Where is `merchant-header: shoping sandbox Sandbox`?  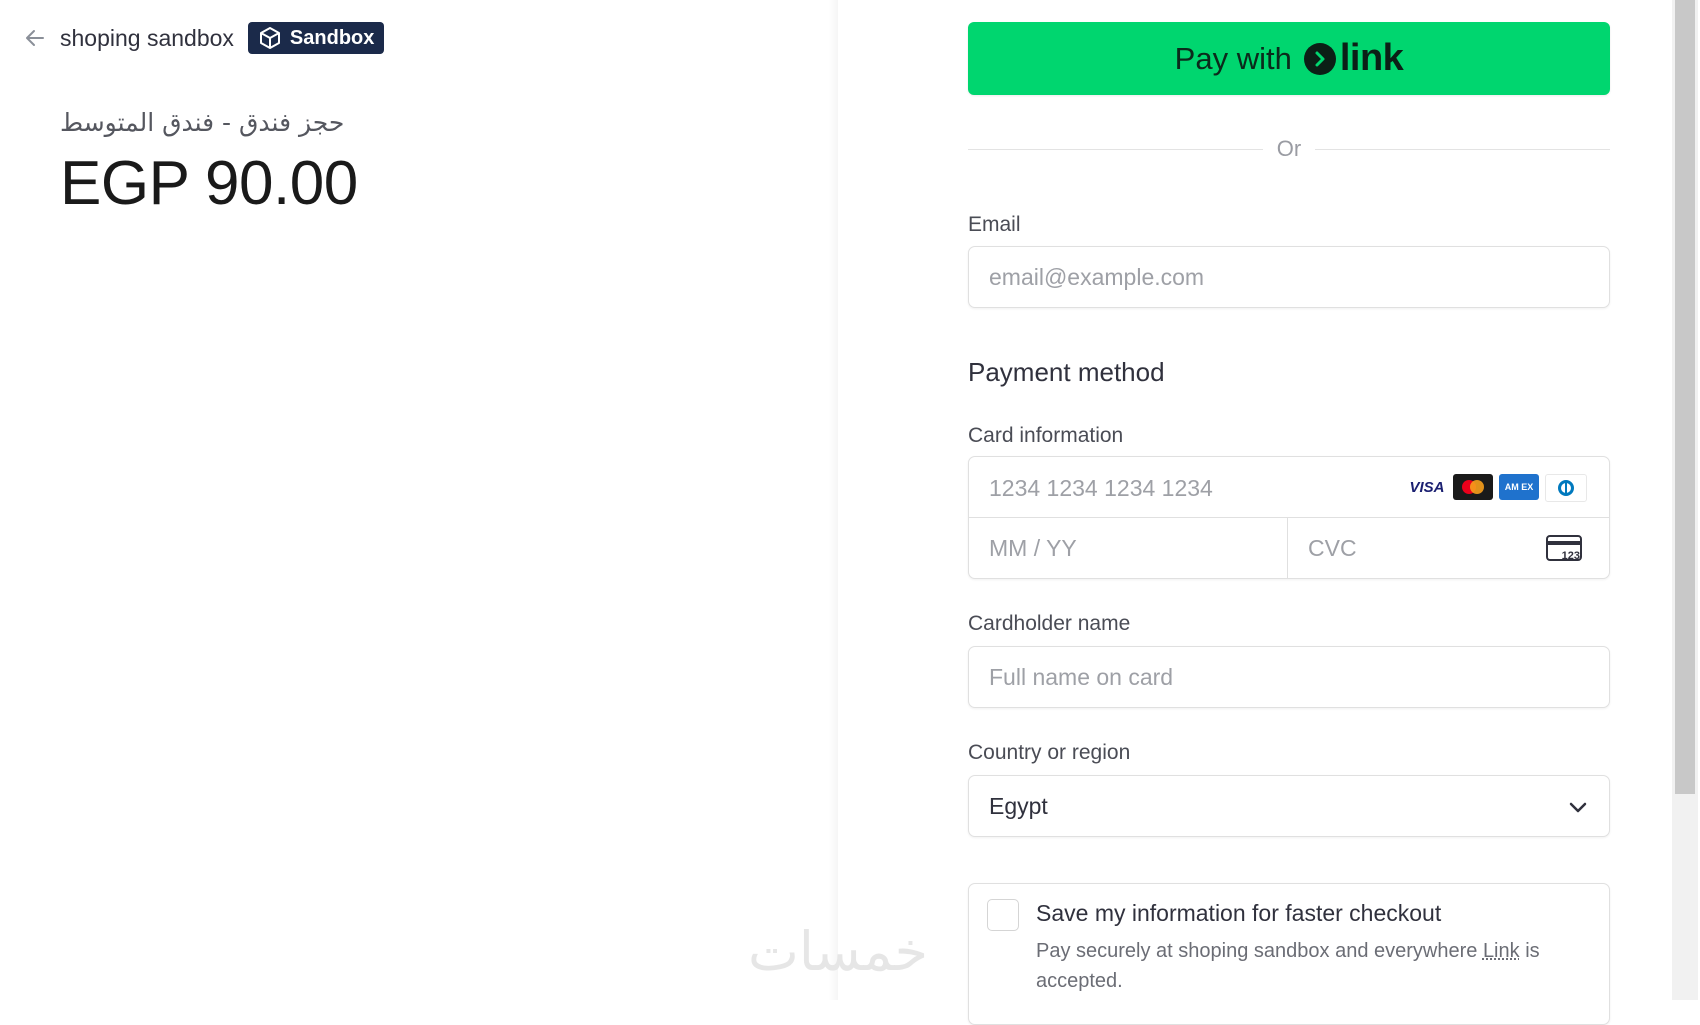 merchant-header: shoping sandbox Sandbox is located at coordinates (204, 38).